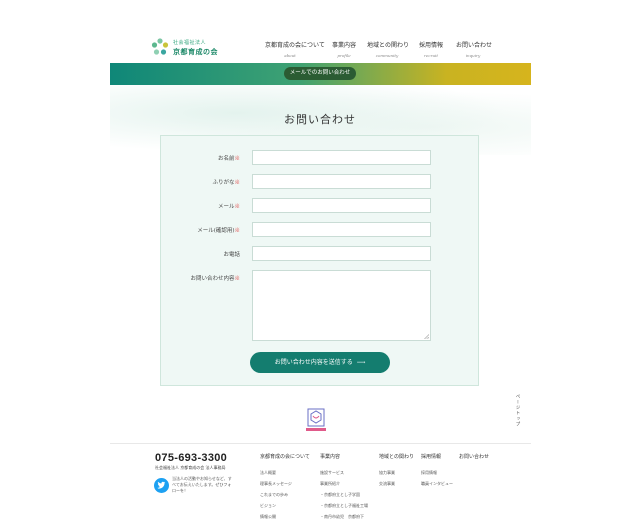 This screenshot has width=640, height=520. I want to click on nav-profile-label: 事業内容, so click(343, 45).